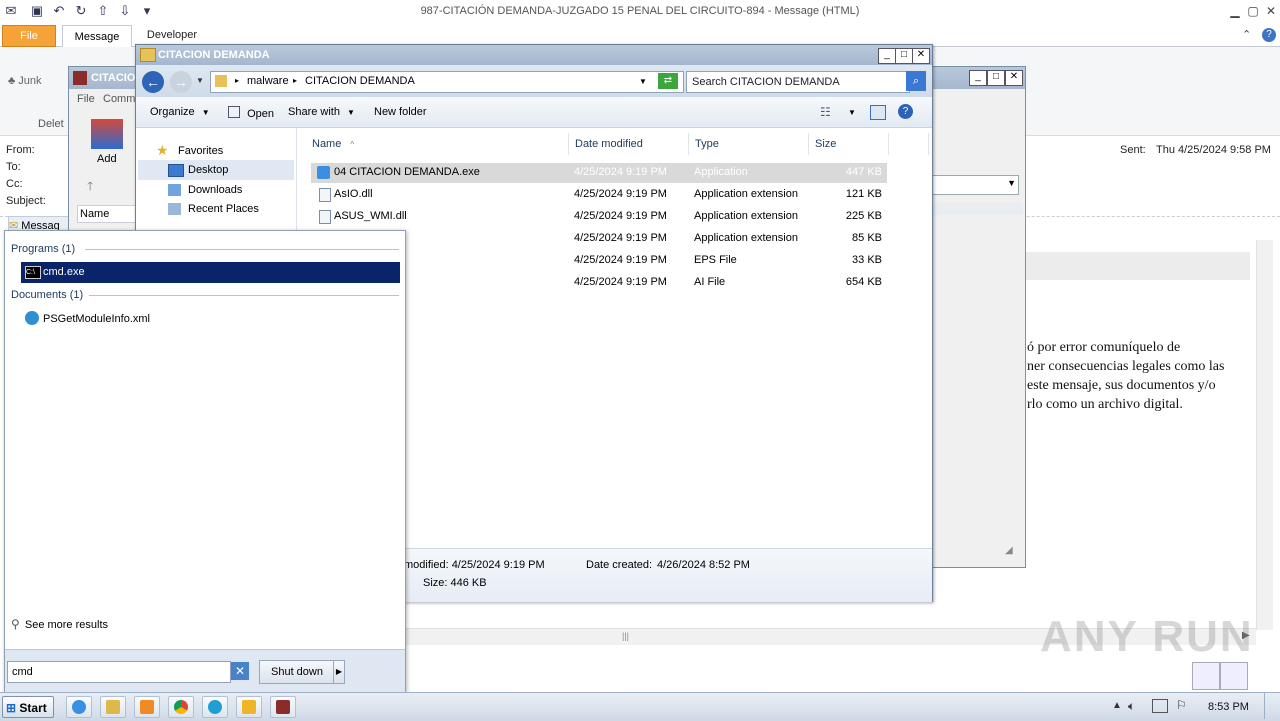  What do you see at coordinates (147, 707) in the screenshot?
I see `taskbar-media` at bounding box center [147, 707].